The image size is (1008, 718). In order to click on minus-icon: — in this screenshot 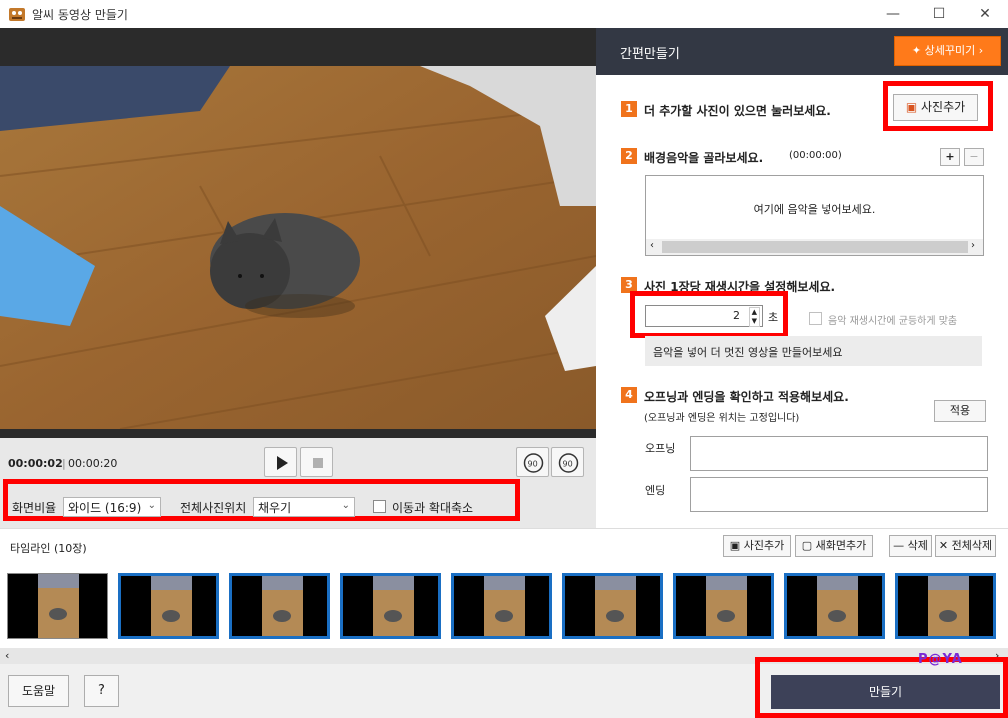, I will do `click(899, 545)`.